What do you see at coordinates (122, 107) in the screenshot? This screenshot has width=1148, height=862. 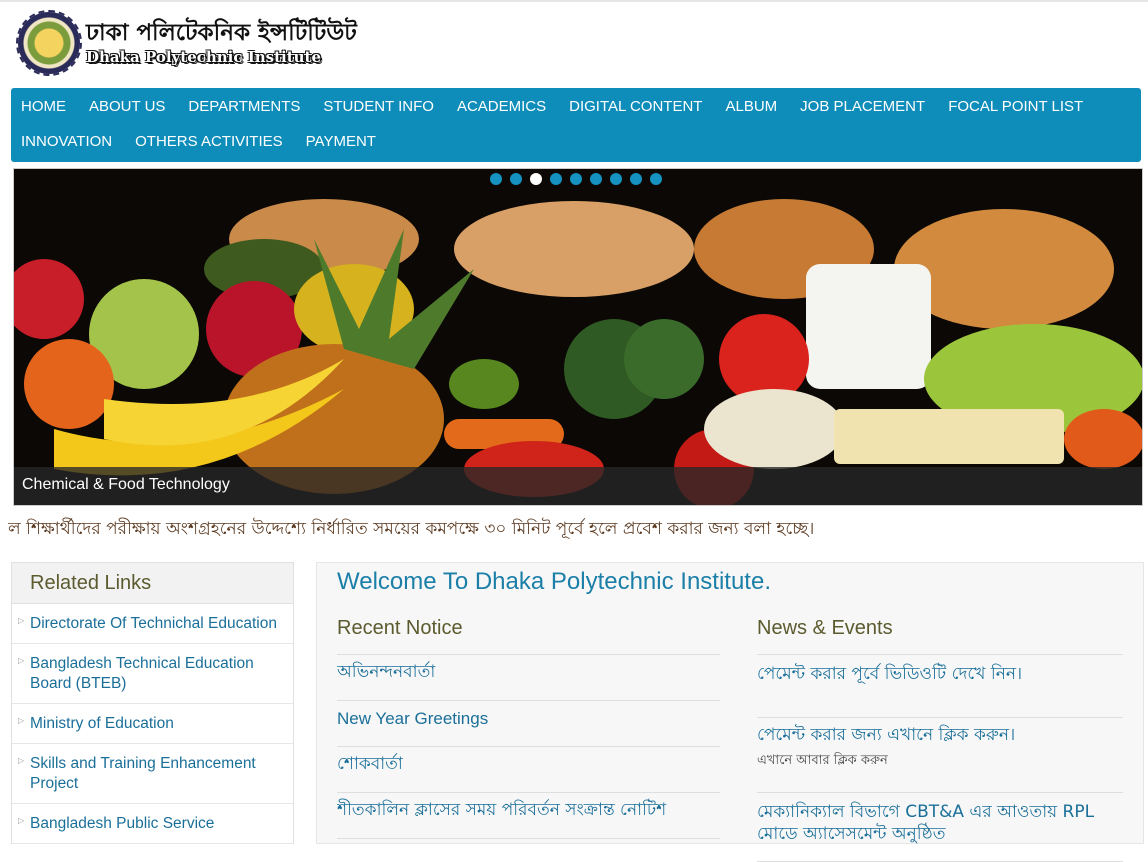 I see `nav-item-about-us: ABOUT US` at bounding box center [122, 107].